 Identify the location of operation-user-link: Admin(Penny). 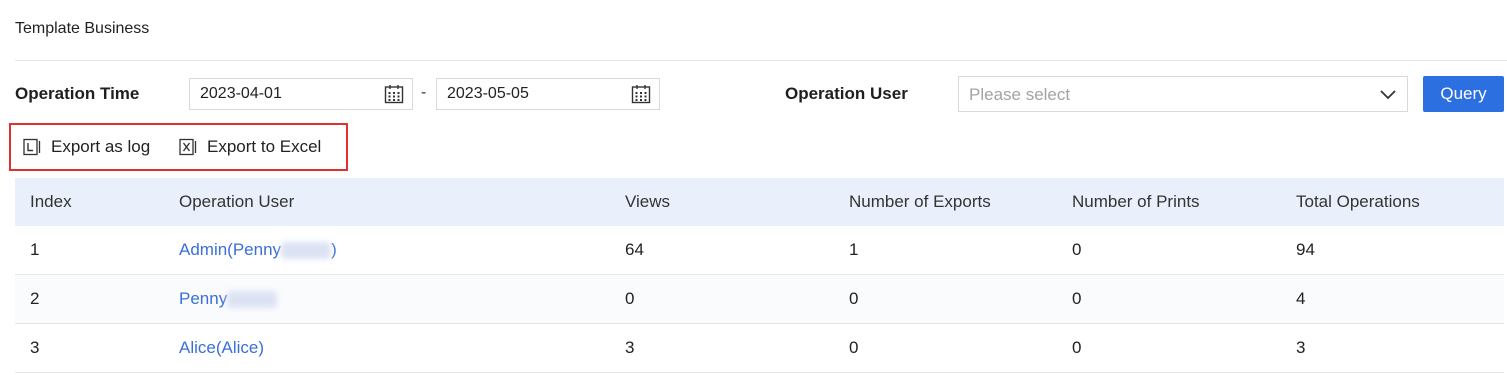
(258, 250).